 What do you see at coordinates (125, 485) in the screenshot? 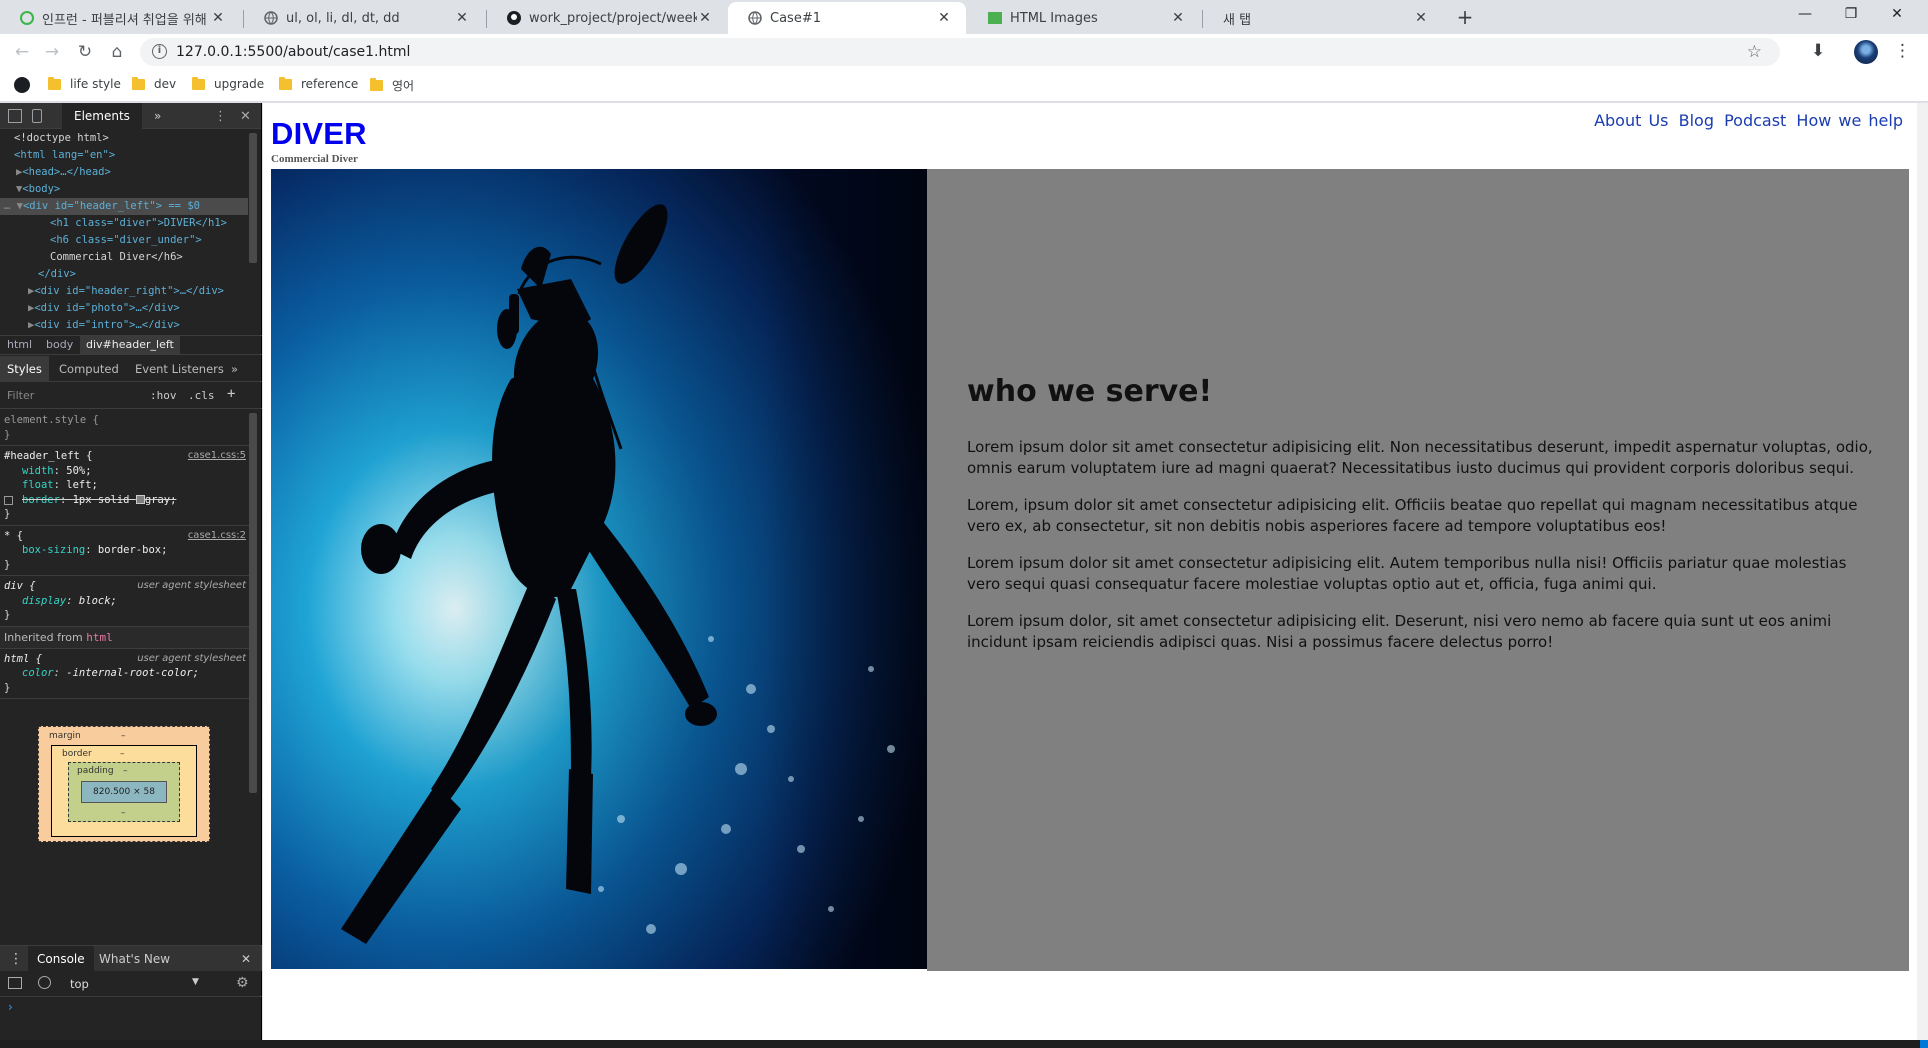
I see `css-property: float: left;` at bounding box center [125, 485].